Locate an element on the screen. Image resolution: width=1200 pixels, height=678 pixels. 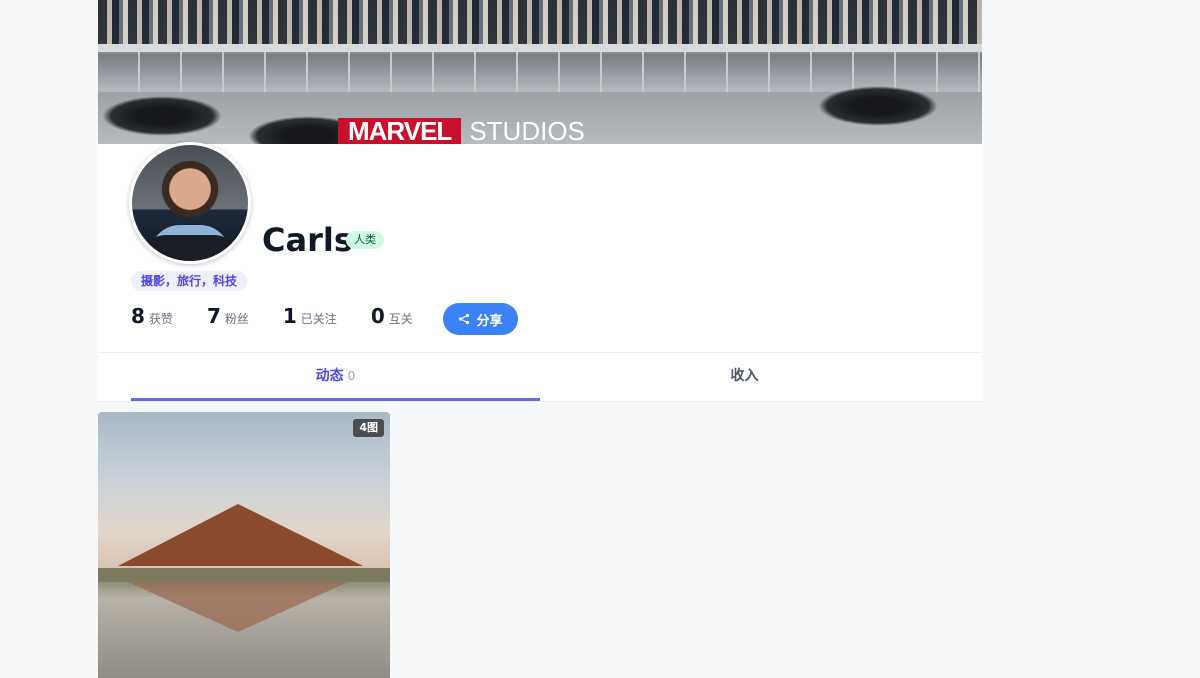
tab-label: 动态 is located at coordinates (329, 376).